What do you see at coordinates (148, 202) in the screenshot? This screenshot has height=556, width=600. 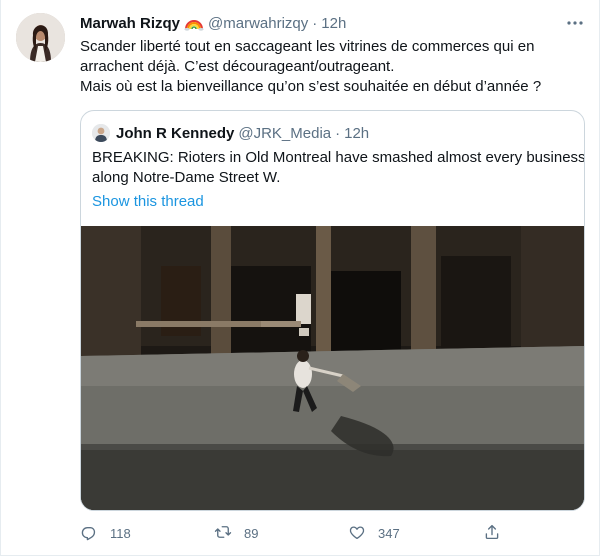 I see `show-thread-link: Show this thread` at bounding box center [148, 202].